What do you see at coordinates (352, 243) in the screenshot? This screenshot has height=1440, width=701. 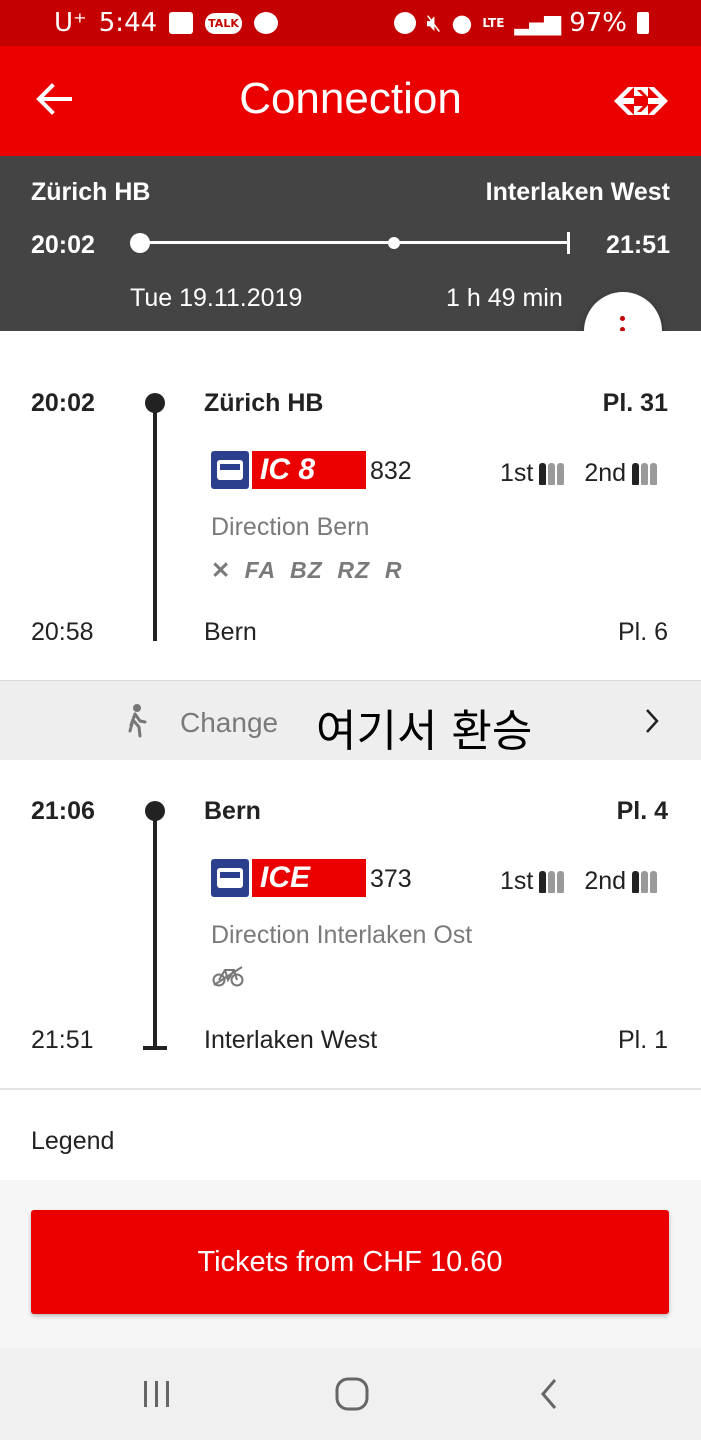 I see `journey-progress-line` at bounding box center [352, 243].